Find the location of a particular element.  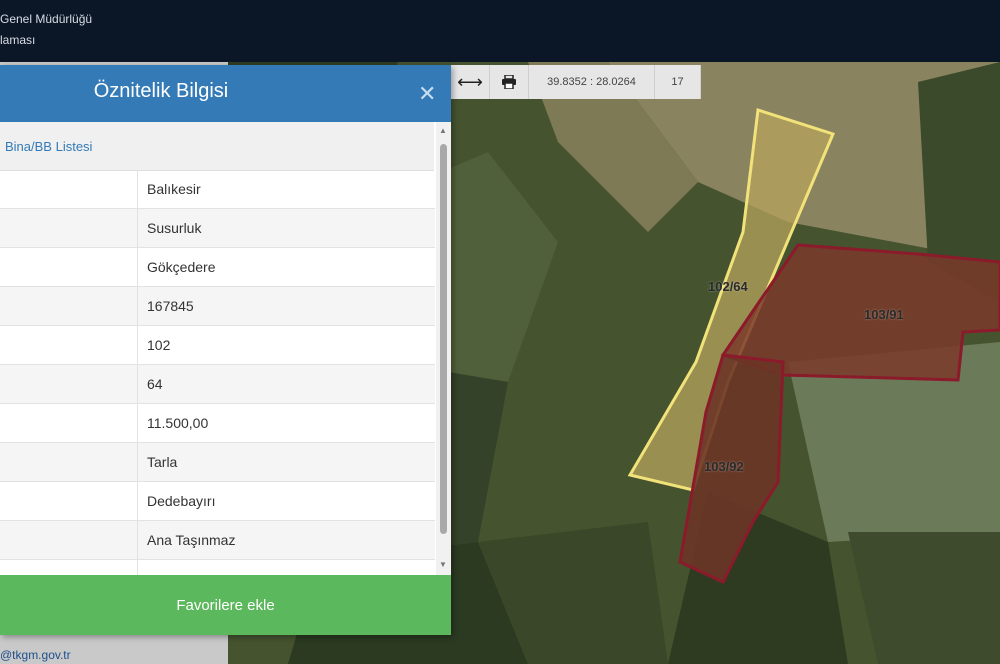

measure-button: ⟷ is located at coordinates (470, 82).